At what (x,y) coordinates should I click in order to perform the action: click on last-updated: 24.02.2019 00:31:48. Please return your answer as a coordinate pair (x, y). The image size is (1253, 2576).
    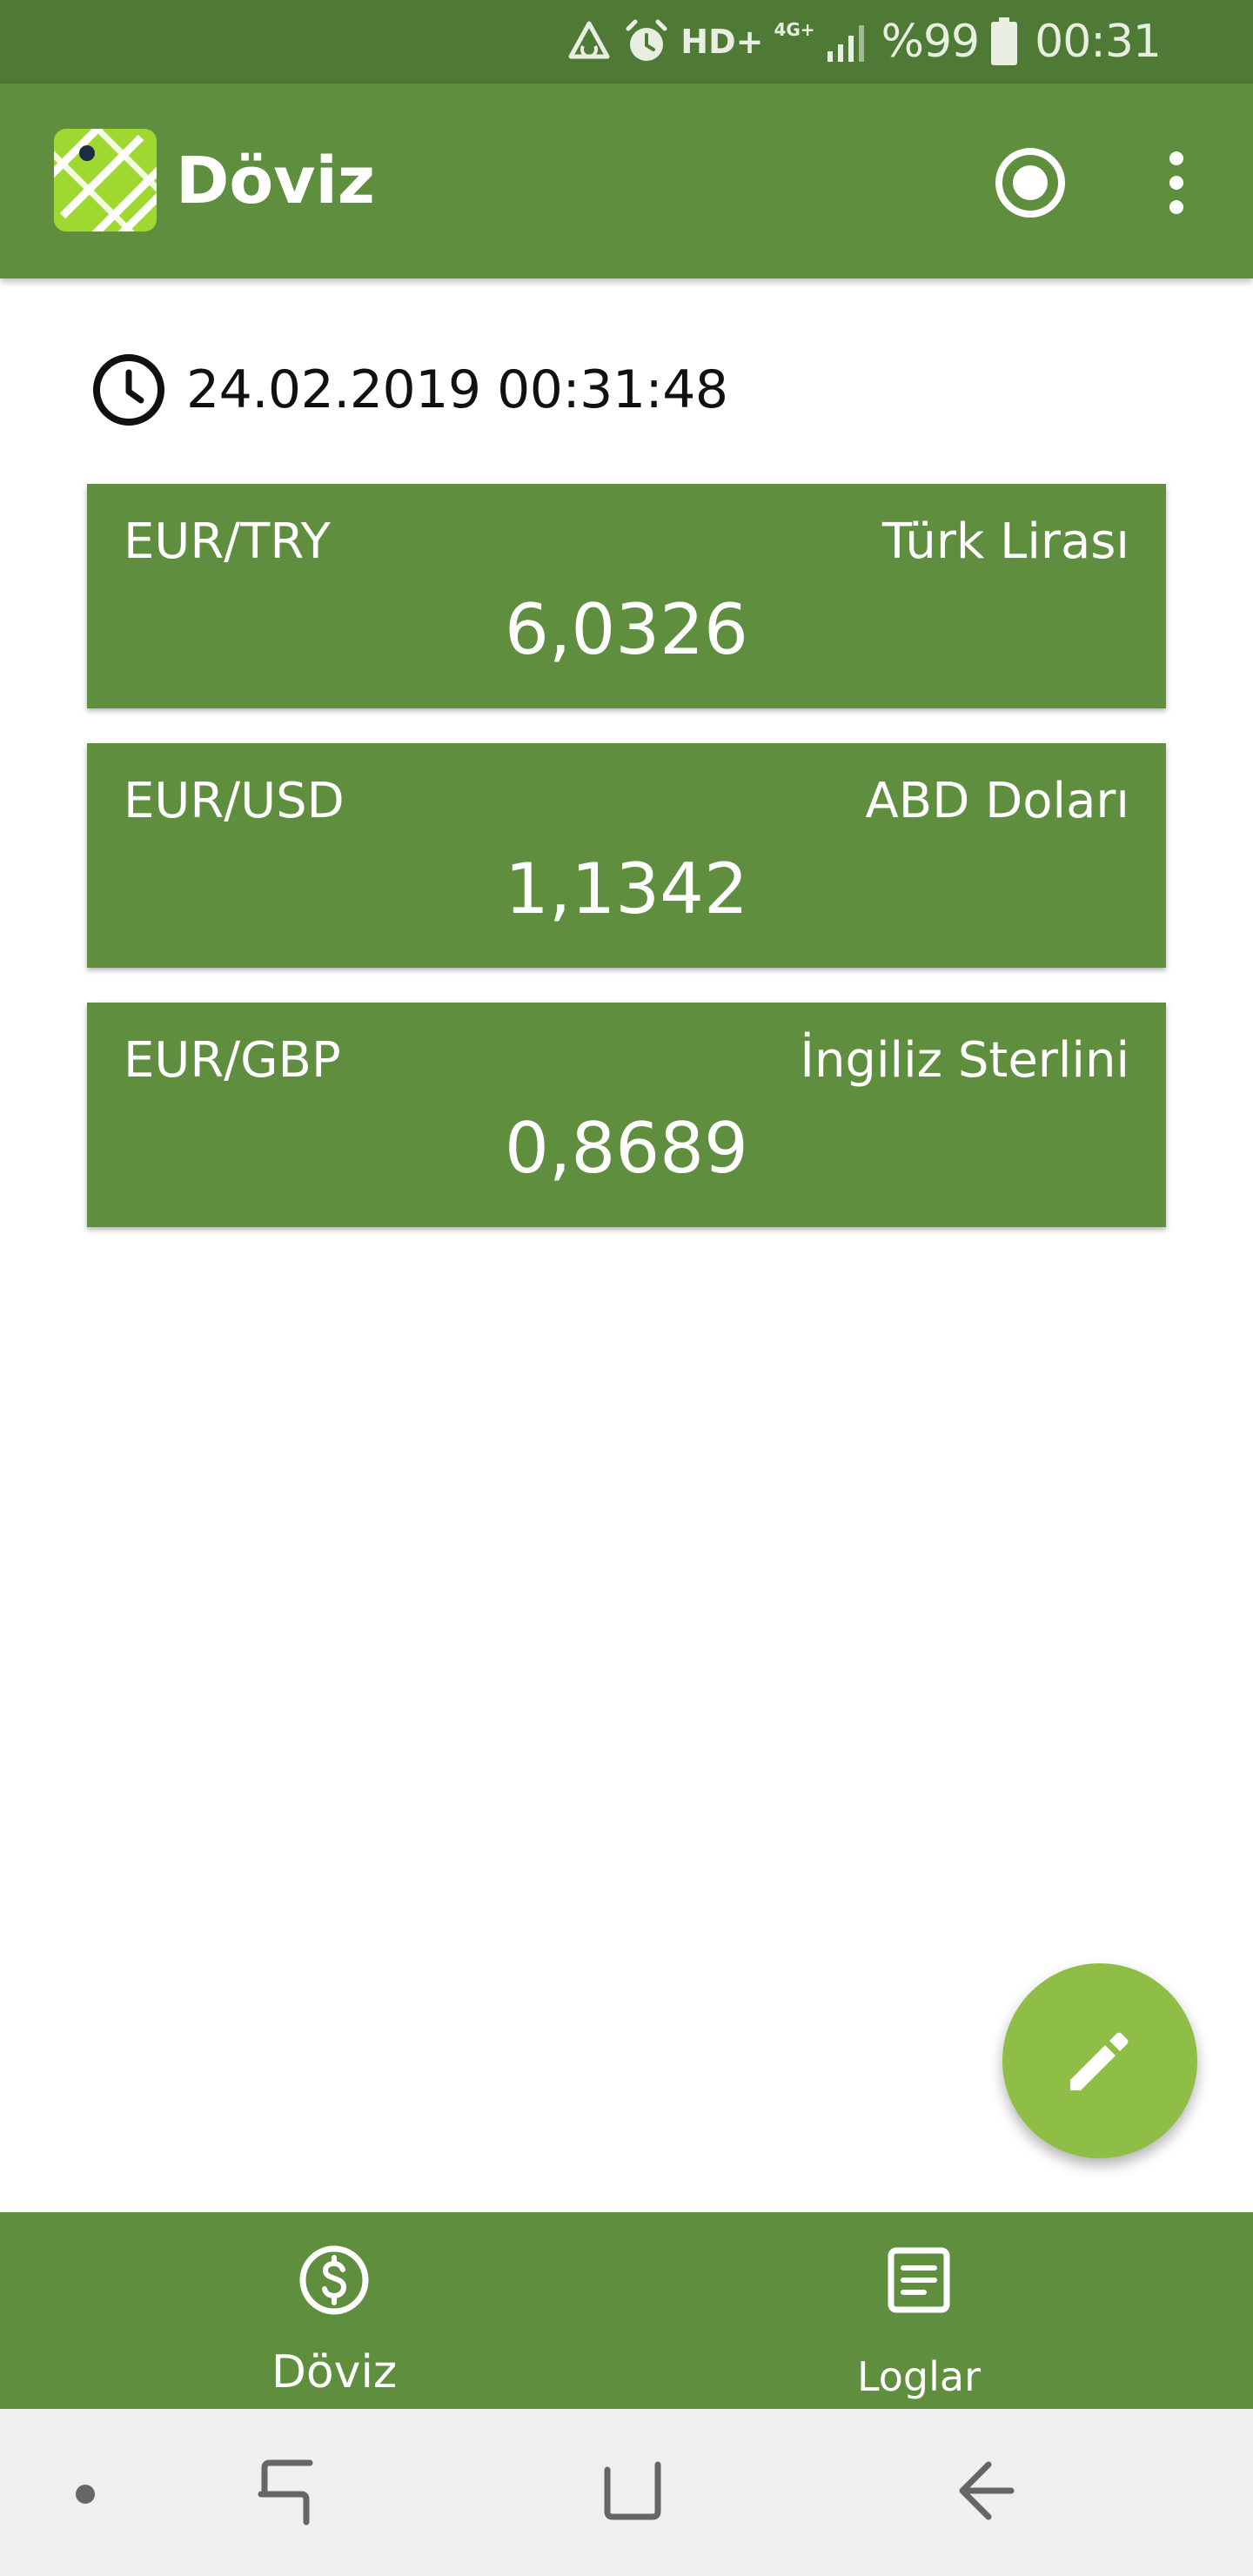
    Looking at the image, I should click on (409, 390).